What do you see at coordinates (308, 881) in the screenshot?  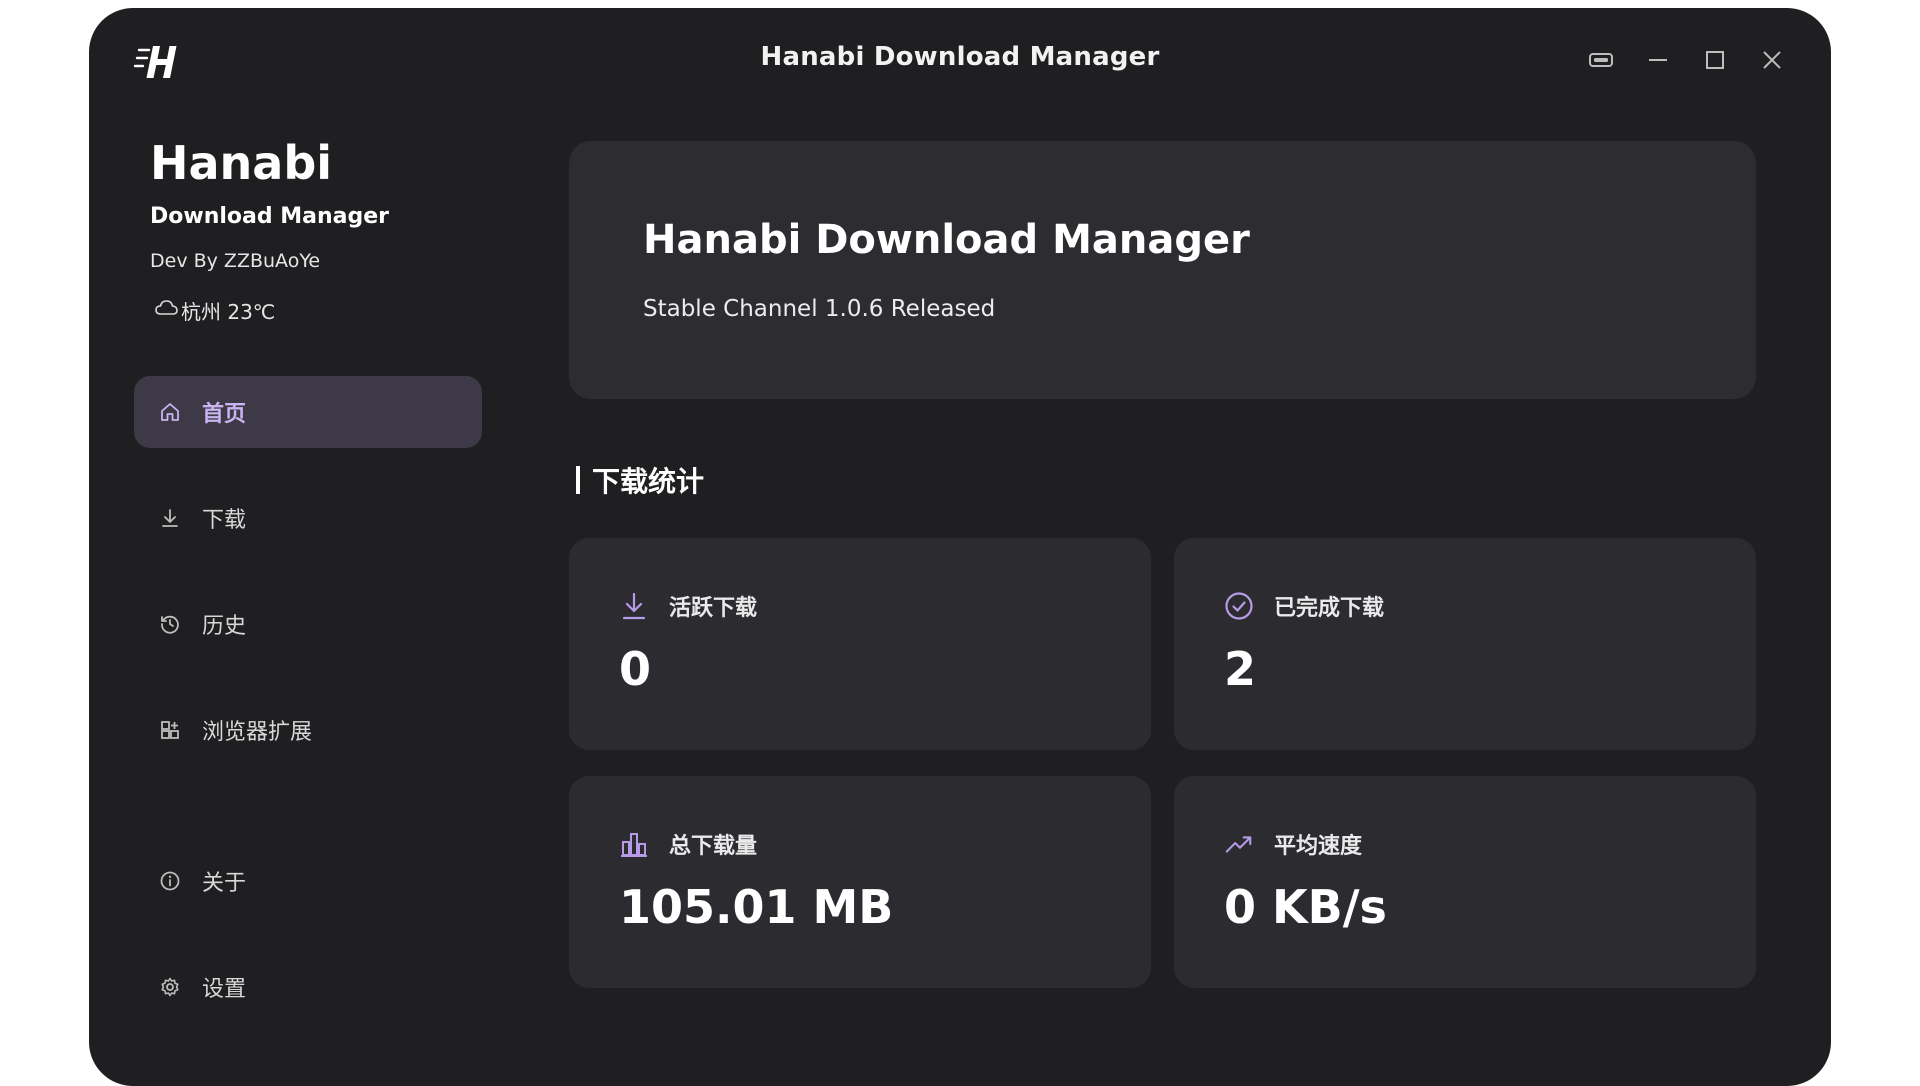 I see `sidebar-item-about: 关于` at bounding box center [308, 881].